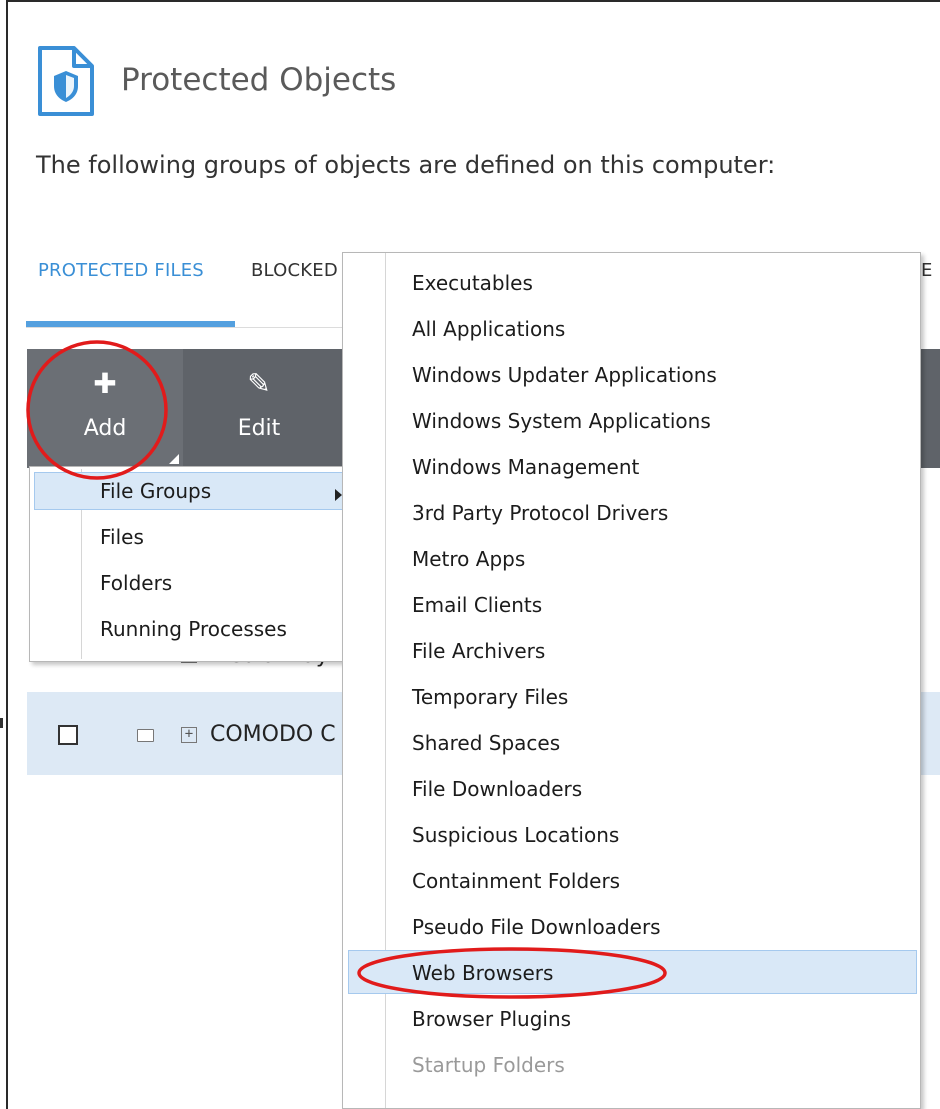 This screenshot has height=1109, width=940. Describe the element at coordinates (105, 408) in the screenshot. I see `add-button: ✚ Add` at that location.